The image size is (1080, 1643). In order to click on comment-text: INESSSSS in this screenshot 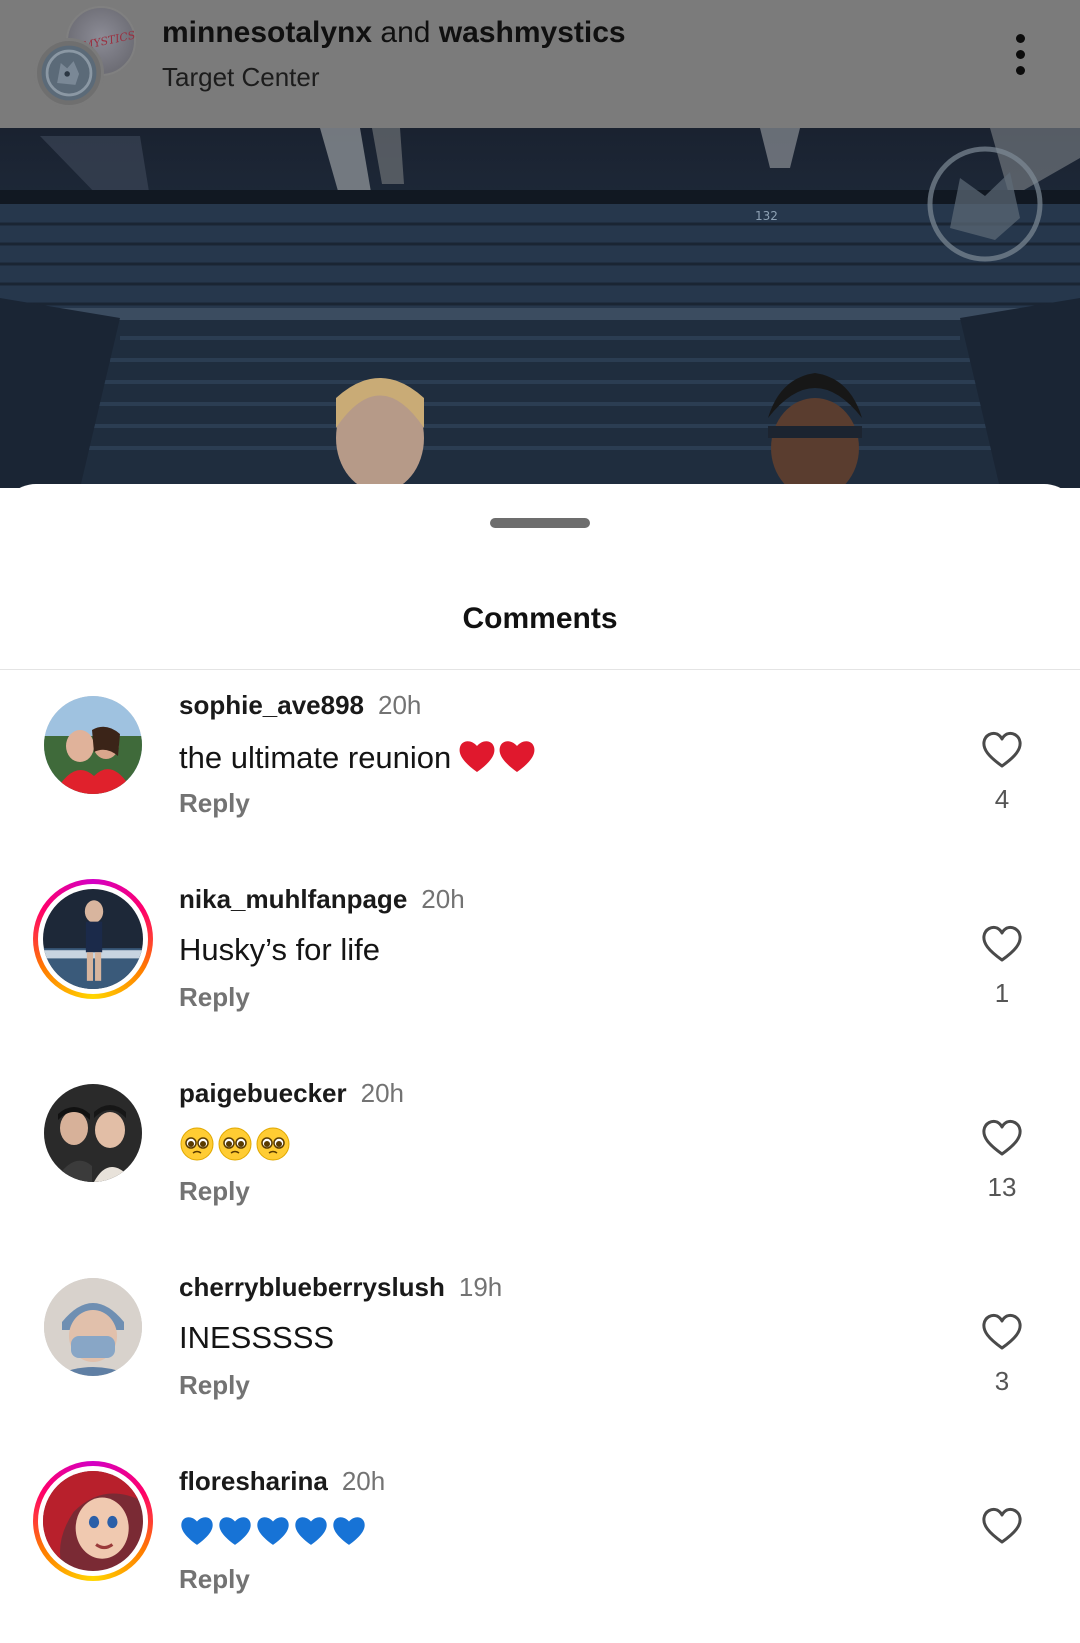, I will do `click(256, 1338)`.